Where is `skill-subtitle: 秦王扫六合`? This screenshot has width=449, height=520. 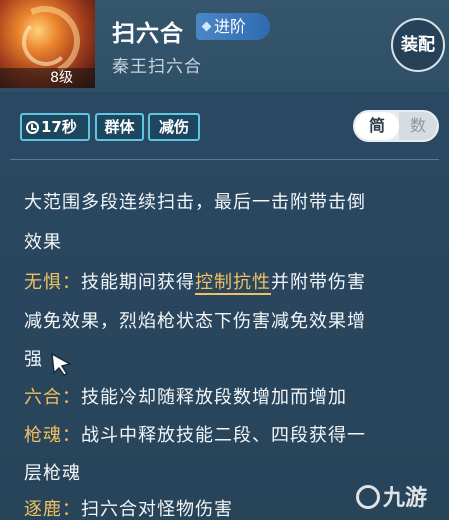
skill-subtitle: 秦王扫六合 is located at coordinates (157, 67).